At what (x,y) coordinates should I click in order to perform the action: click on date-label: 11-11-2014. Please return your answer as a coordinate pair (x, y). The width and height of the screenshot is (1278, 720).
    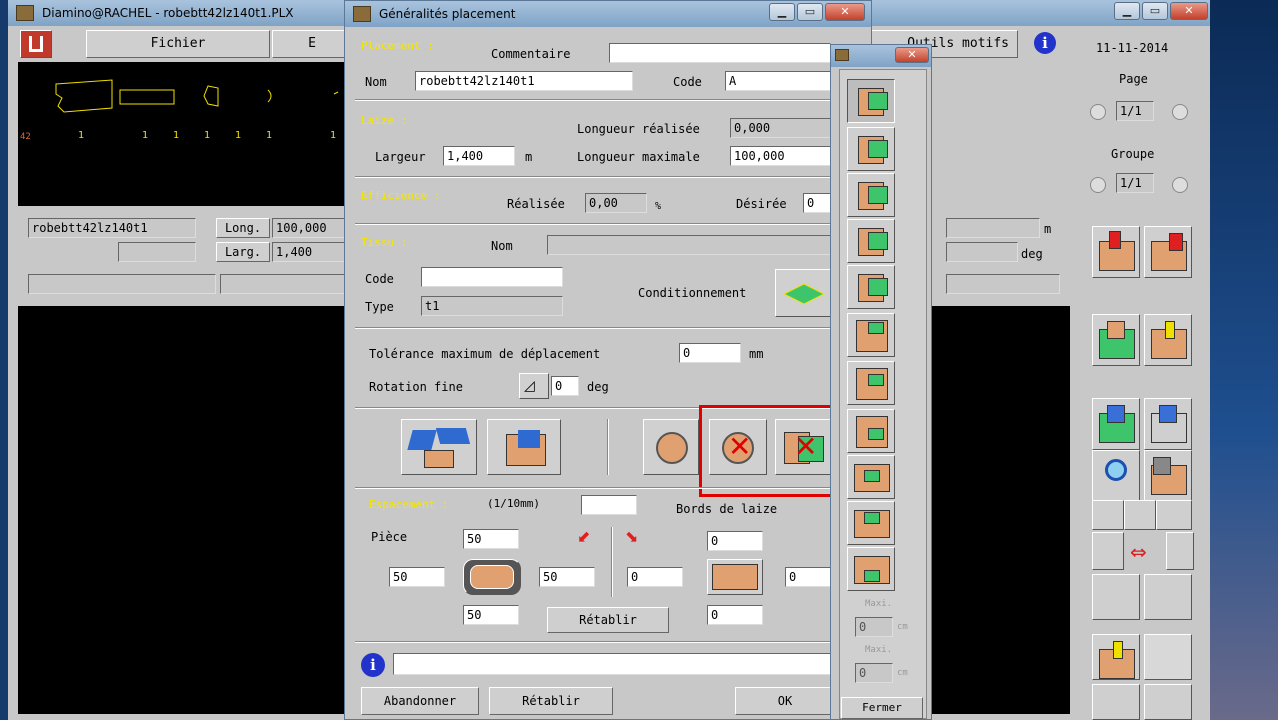
    Looking at the image, I should click on (1132, 48).